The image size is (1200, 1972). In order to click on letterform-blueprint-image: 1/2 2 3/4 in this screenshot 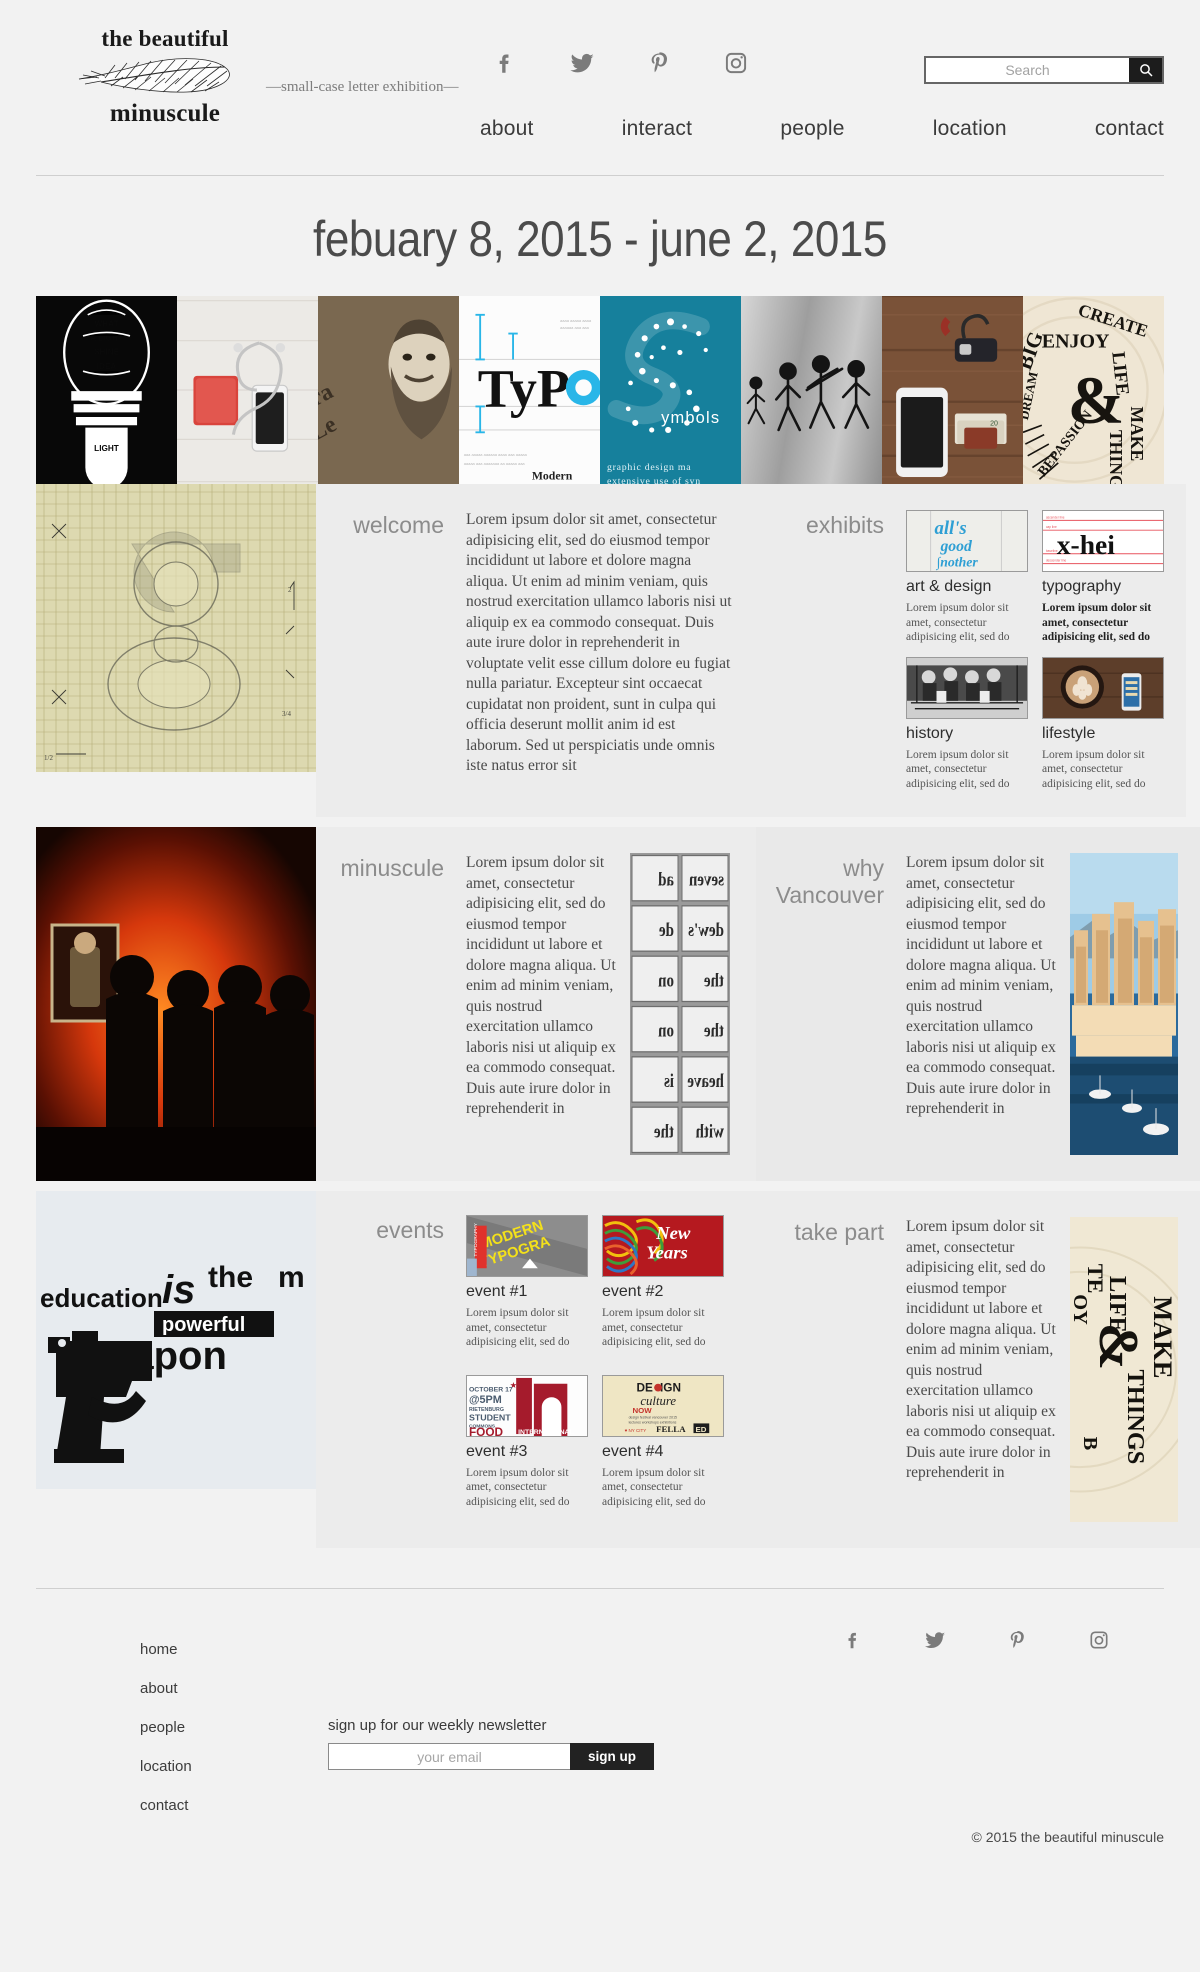, I will do `click(176, 628)`.